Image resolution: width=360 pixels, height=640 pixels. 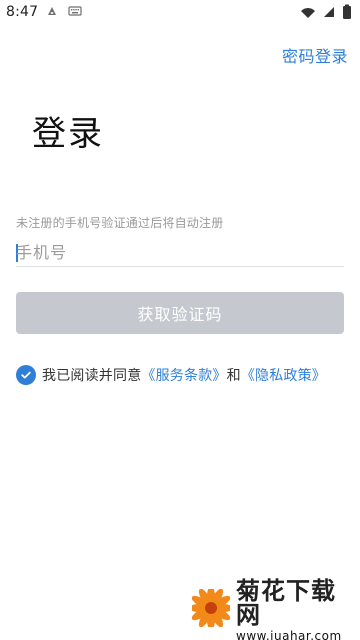 I want to click on get-code-button: 获取验证码, so click(x=180, y=313).